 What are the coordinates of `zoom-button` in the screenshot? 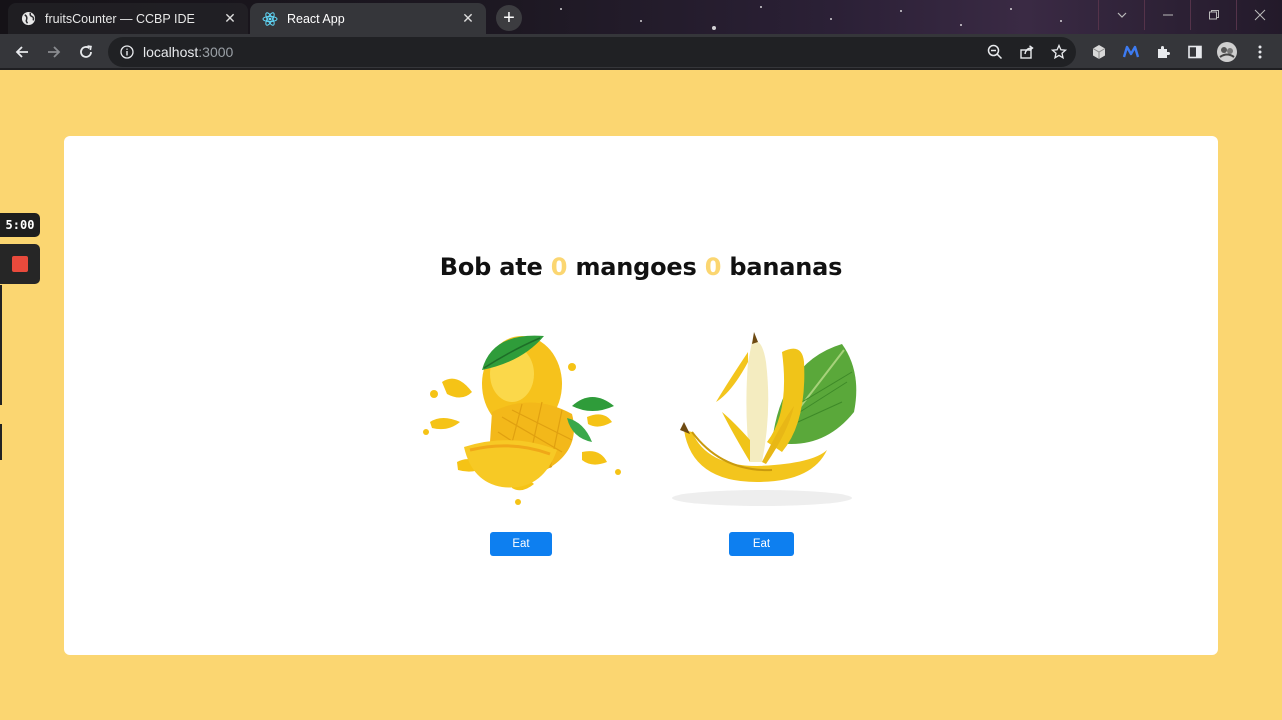 It's located at (995, 52).